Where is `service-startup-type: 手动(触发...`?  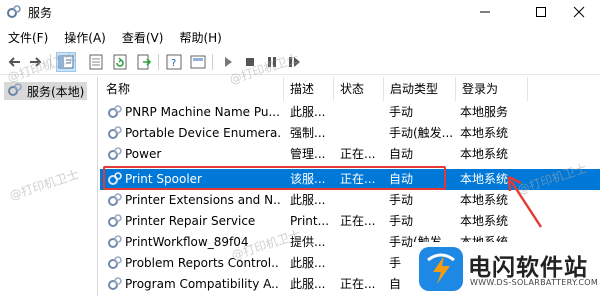 service-startup-type: 手动(触发... is located at coordinates (421, 133).